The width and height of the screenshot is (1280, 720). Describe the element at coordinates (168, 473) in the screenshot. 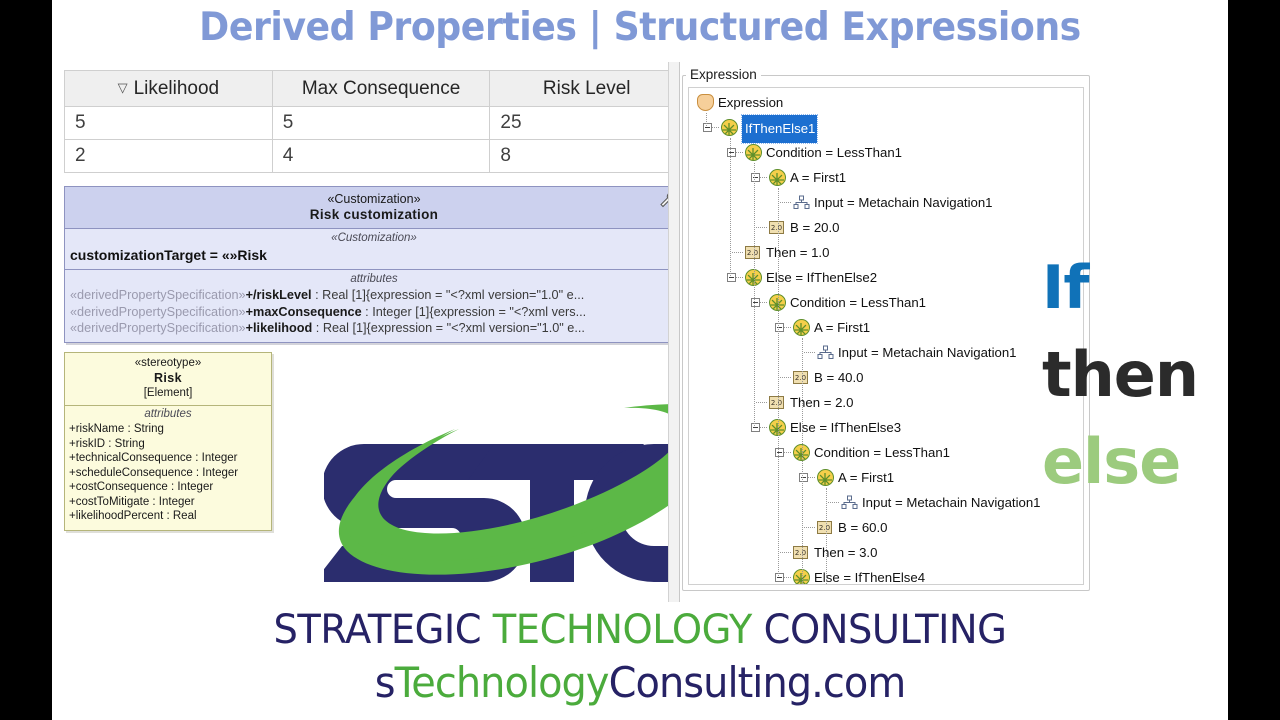

I see `attribute-row: +scheduleConsequence : Integer` at that location.